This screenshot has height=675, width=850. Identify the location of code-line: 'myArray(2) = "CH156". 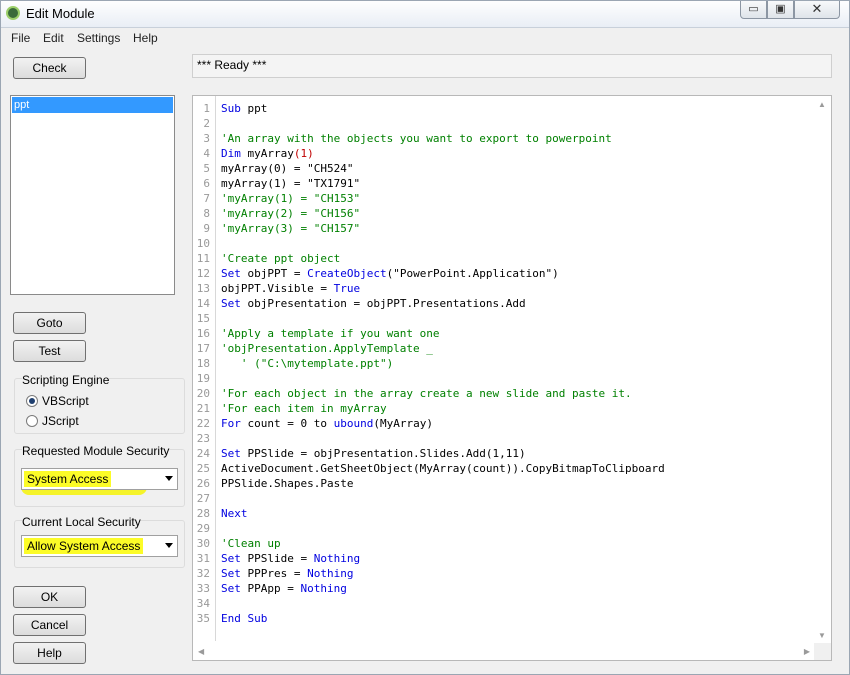
(516, 213).